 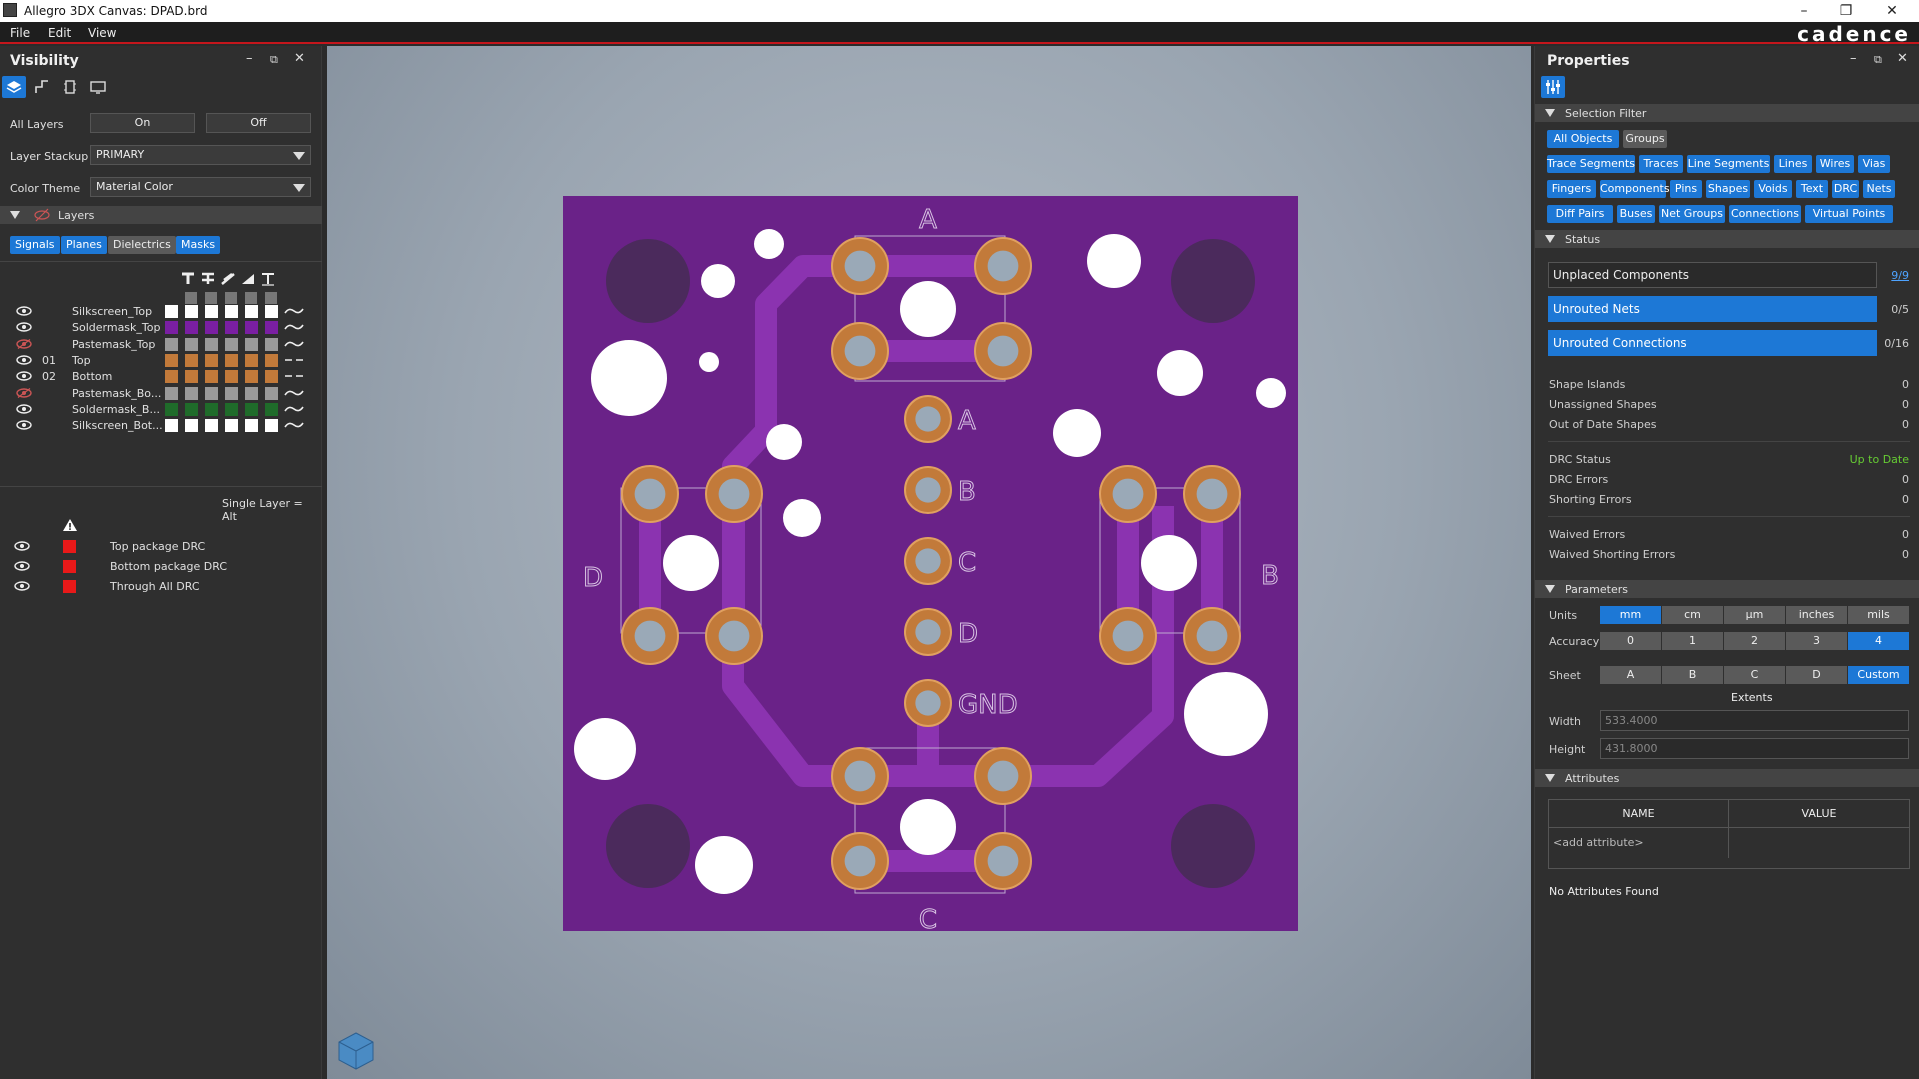 What do you see at coordinates (1727, 239) in the screenshot?
I see `status-header: Status` at bounding box center [1727, 239].